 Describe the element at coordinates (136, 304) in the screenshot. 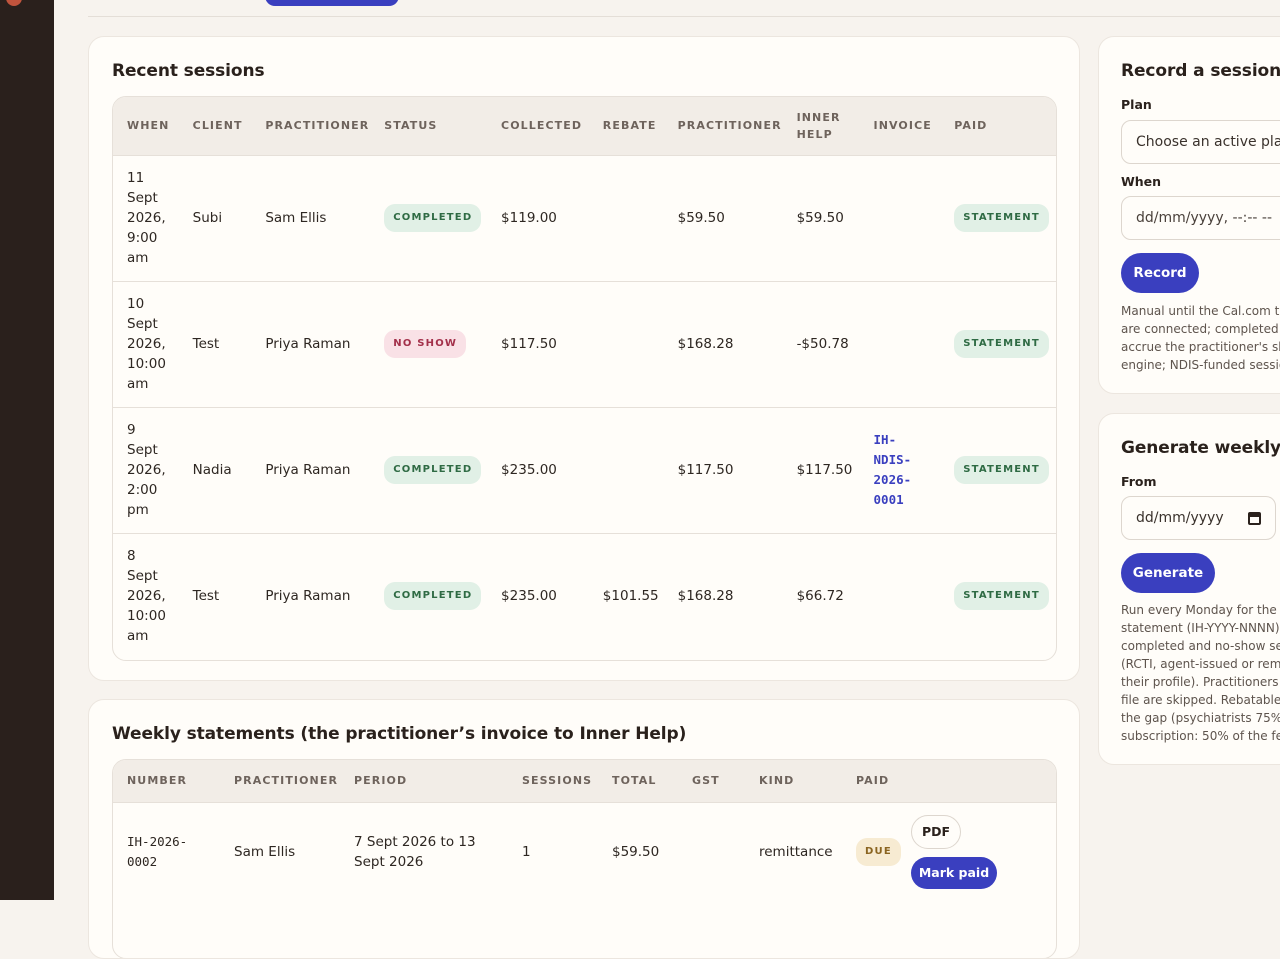

I see `session-when-line: 10` at that location.